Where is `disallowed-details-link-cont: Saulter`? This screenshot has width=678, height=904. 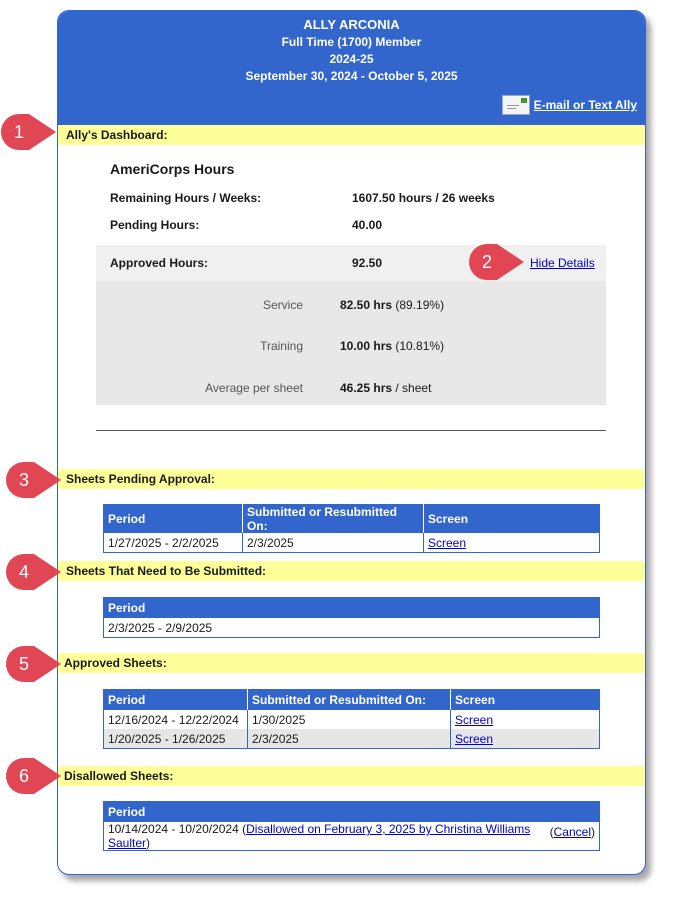
disallowed-details-link-cont: Saulter is located at coordinates (127, 843).